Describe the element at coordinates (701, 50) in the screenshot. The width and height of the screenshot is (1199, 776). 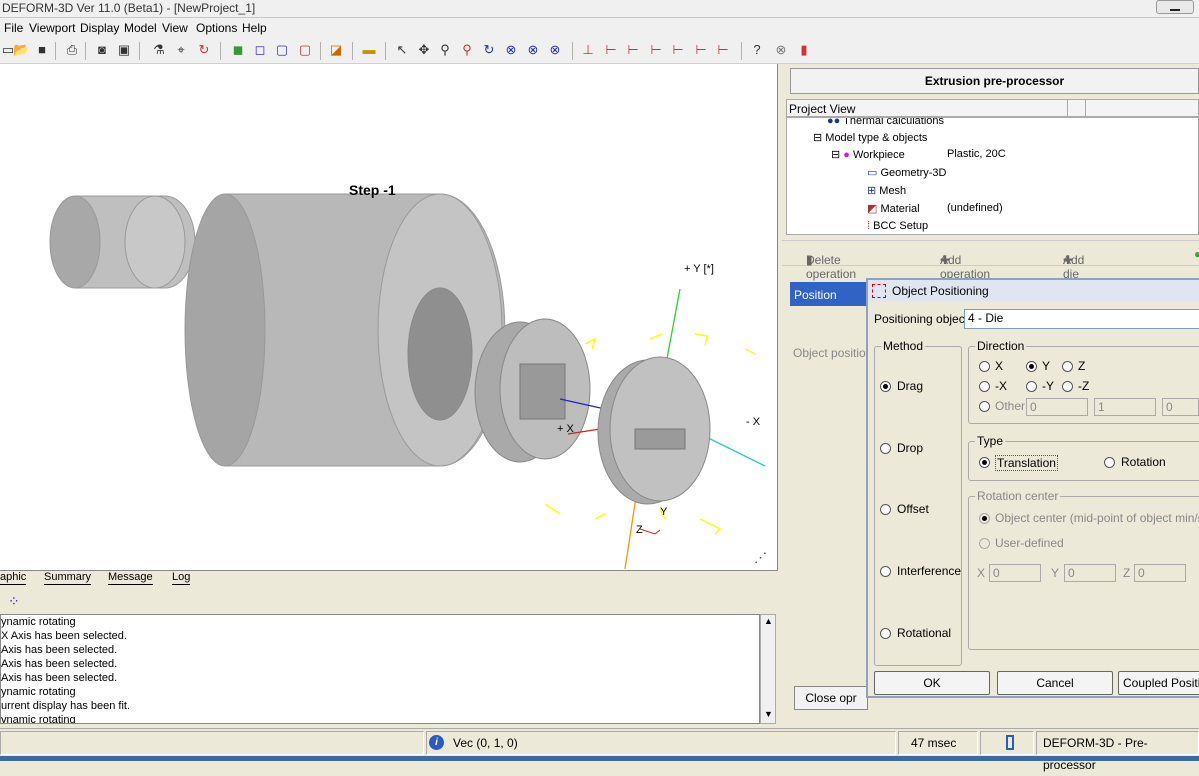
I see `axis-plus-z-icon: ⊢` at that location.